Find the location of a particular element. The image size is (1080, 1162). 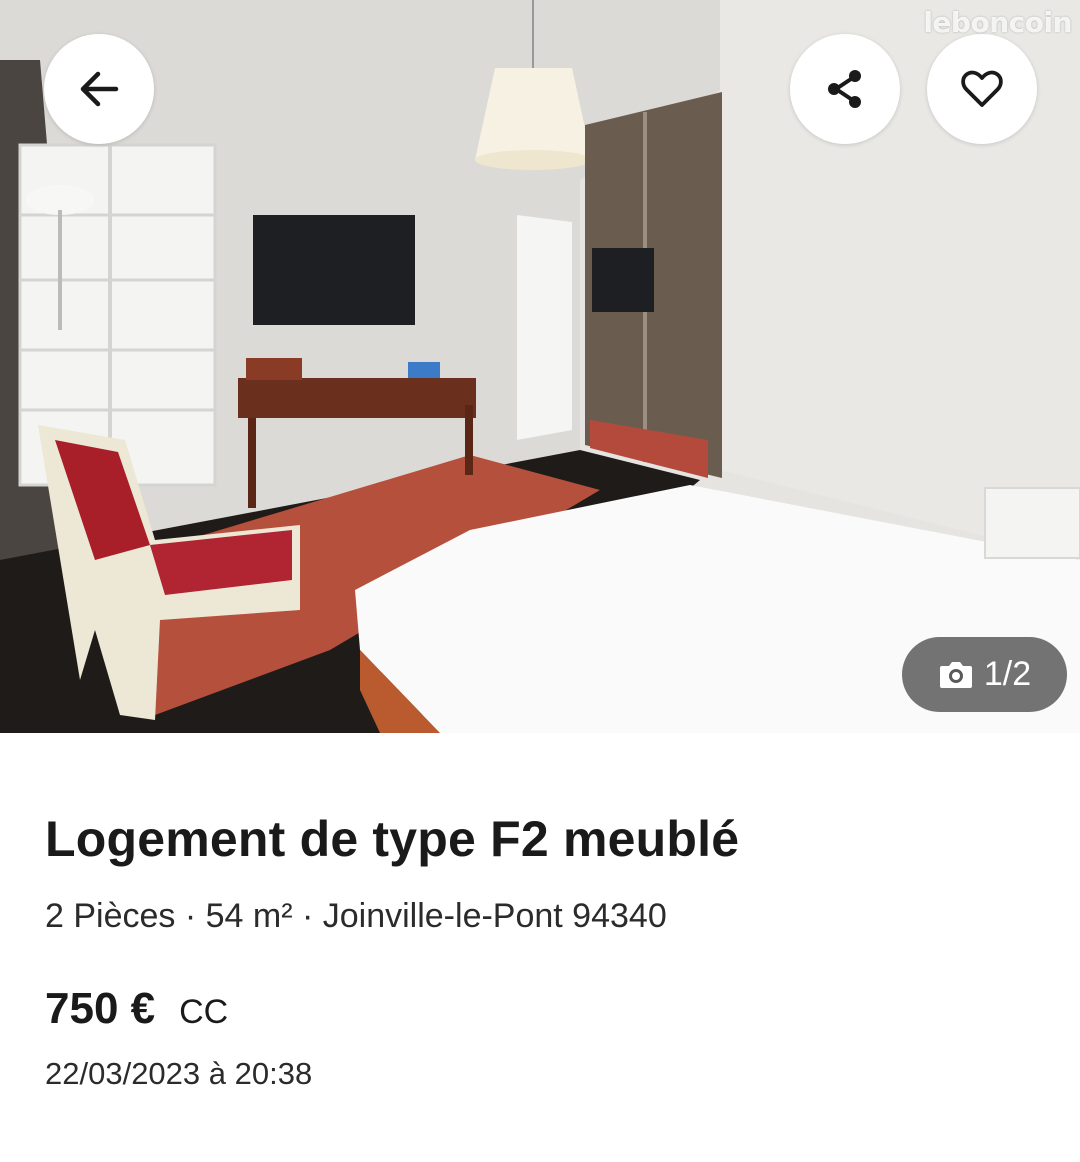

heart-icon is located at coordinates (982, 88).